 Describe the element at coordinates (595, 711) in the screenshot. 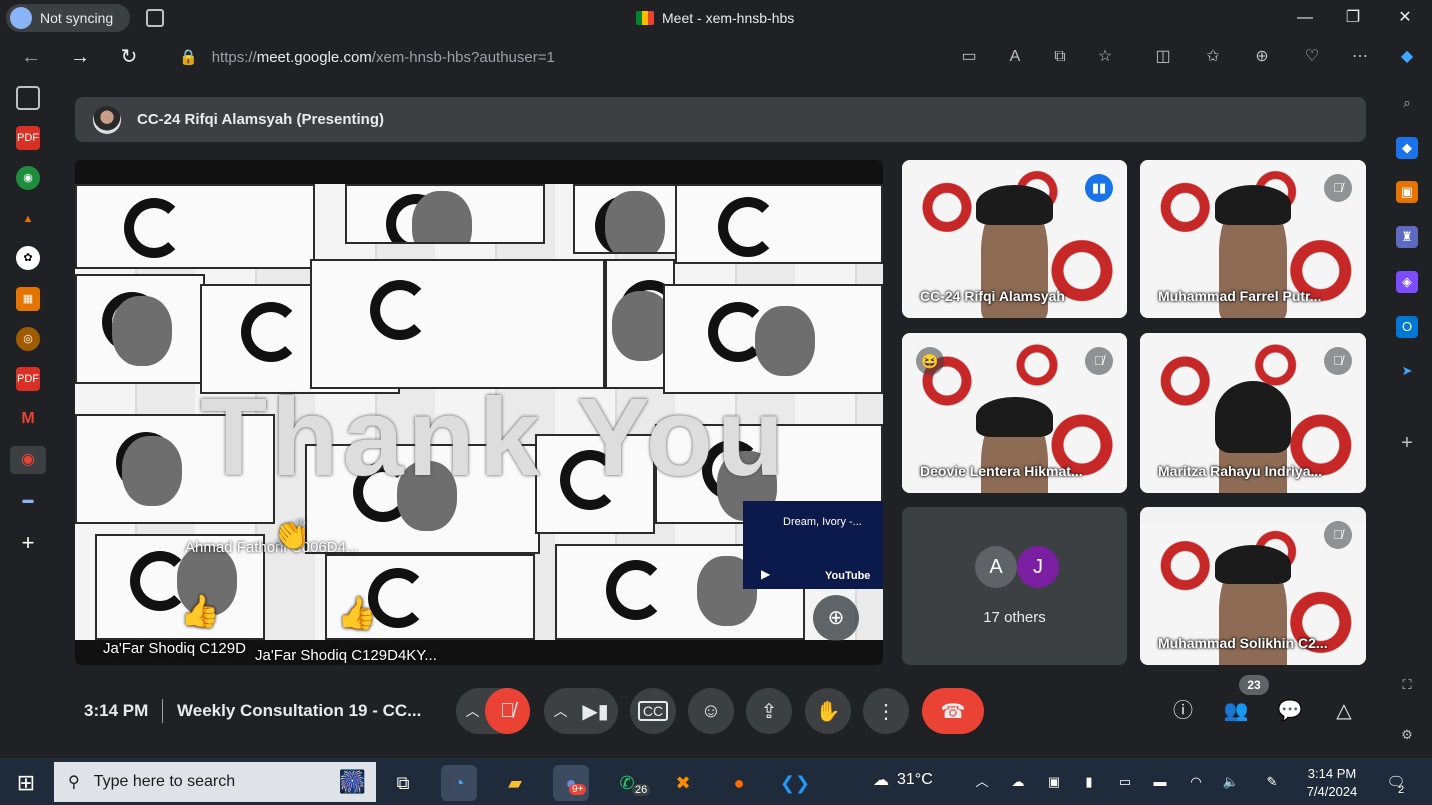

I see `camera-button: ▶▮` at that location.